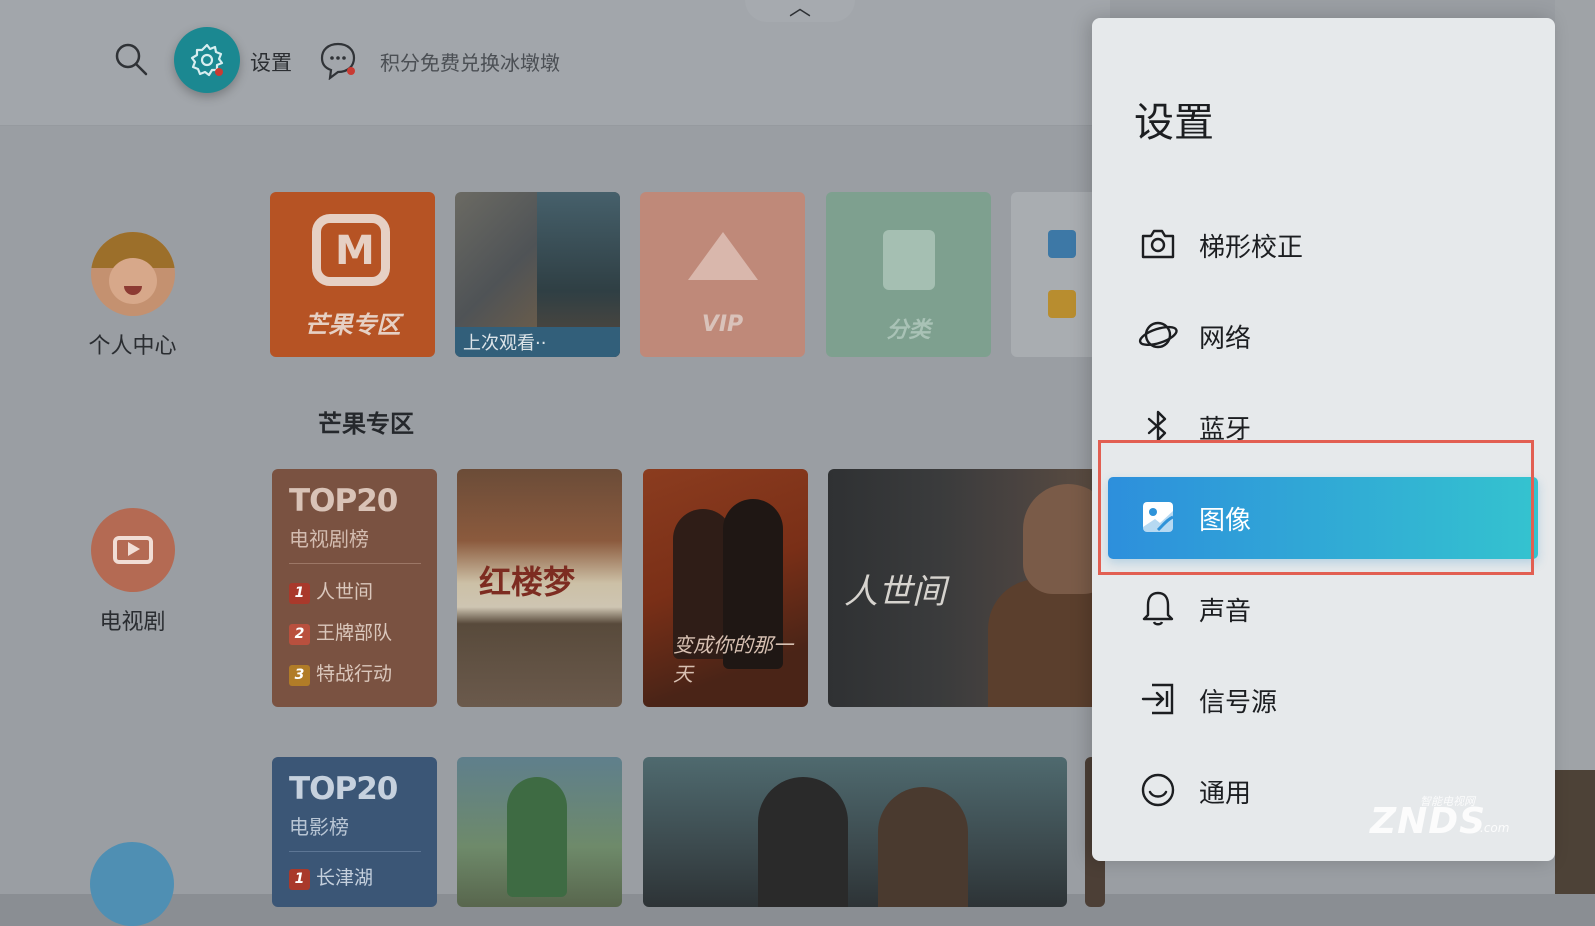  Describe the element at coordinates (908, 330) in the screenshot. I see `tile-label: 分类` at that location.